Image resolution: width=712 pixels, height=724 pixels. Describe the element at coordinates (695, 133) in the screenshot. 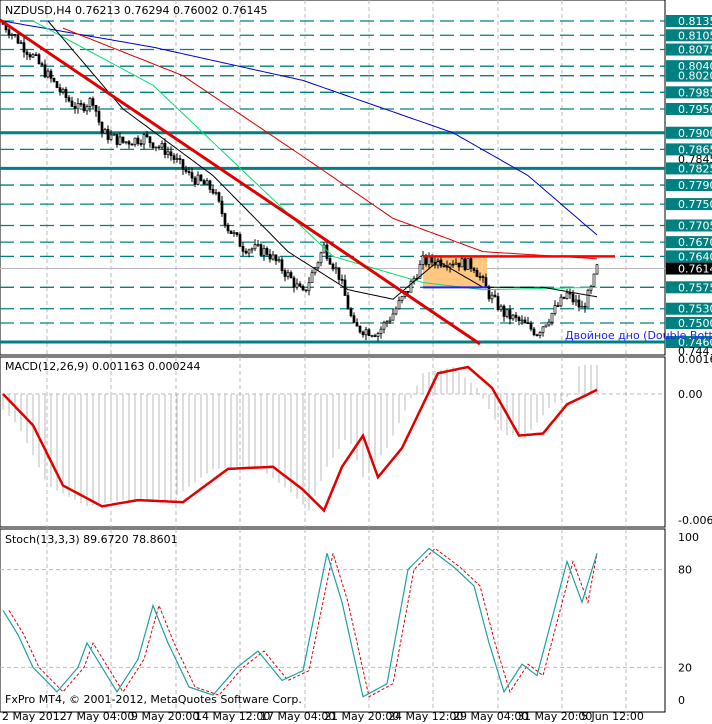

I see `level-price-label: 0.79000` at that location.